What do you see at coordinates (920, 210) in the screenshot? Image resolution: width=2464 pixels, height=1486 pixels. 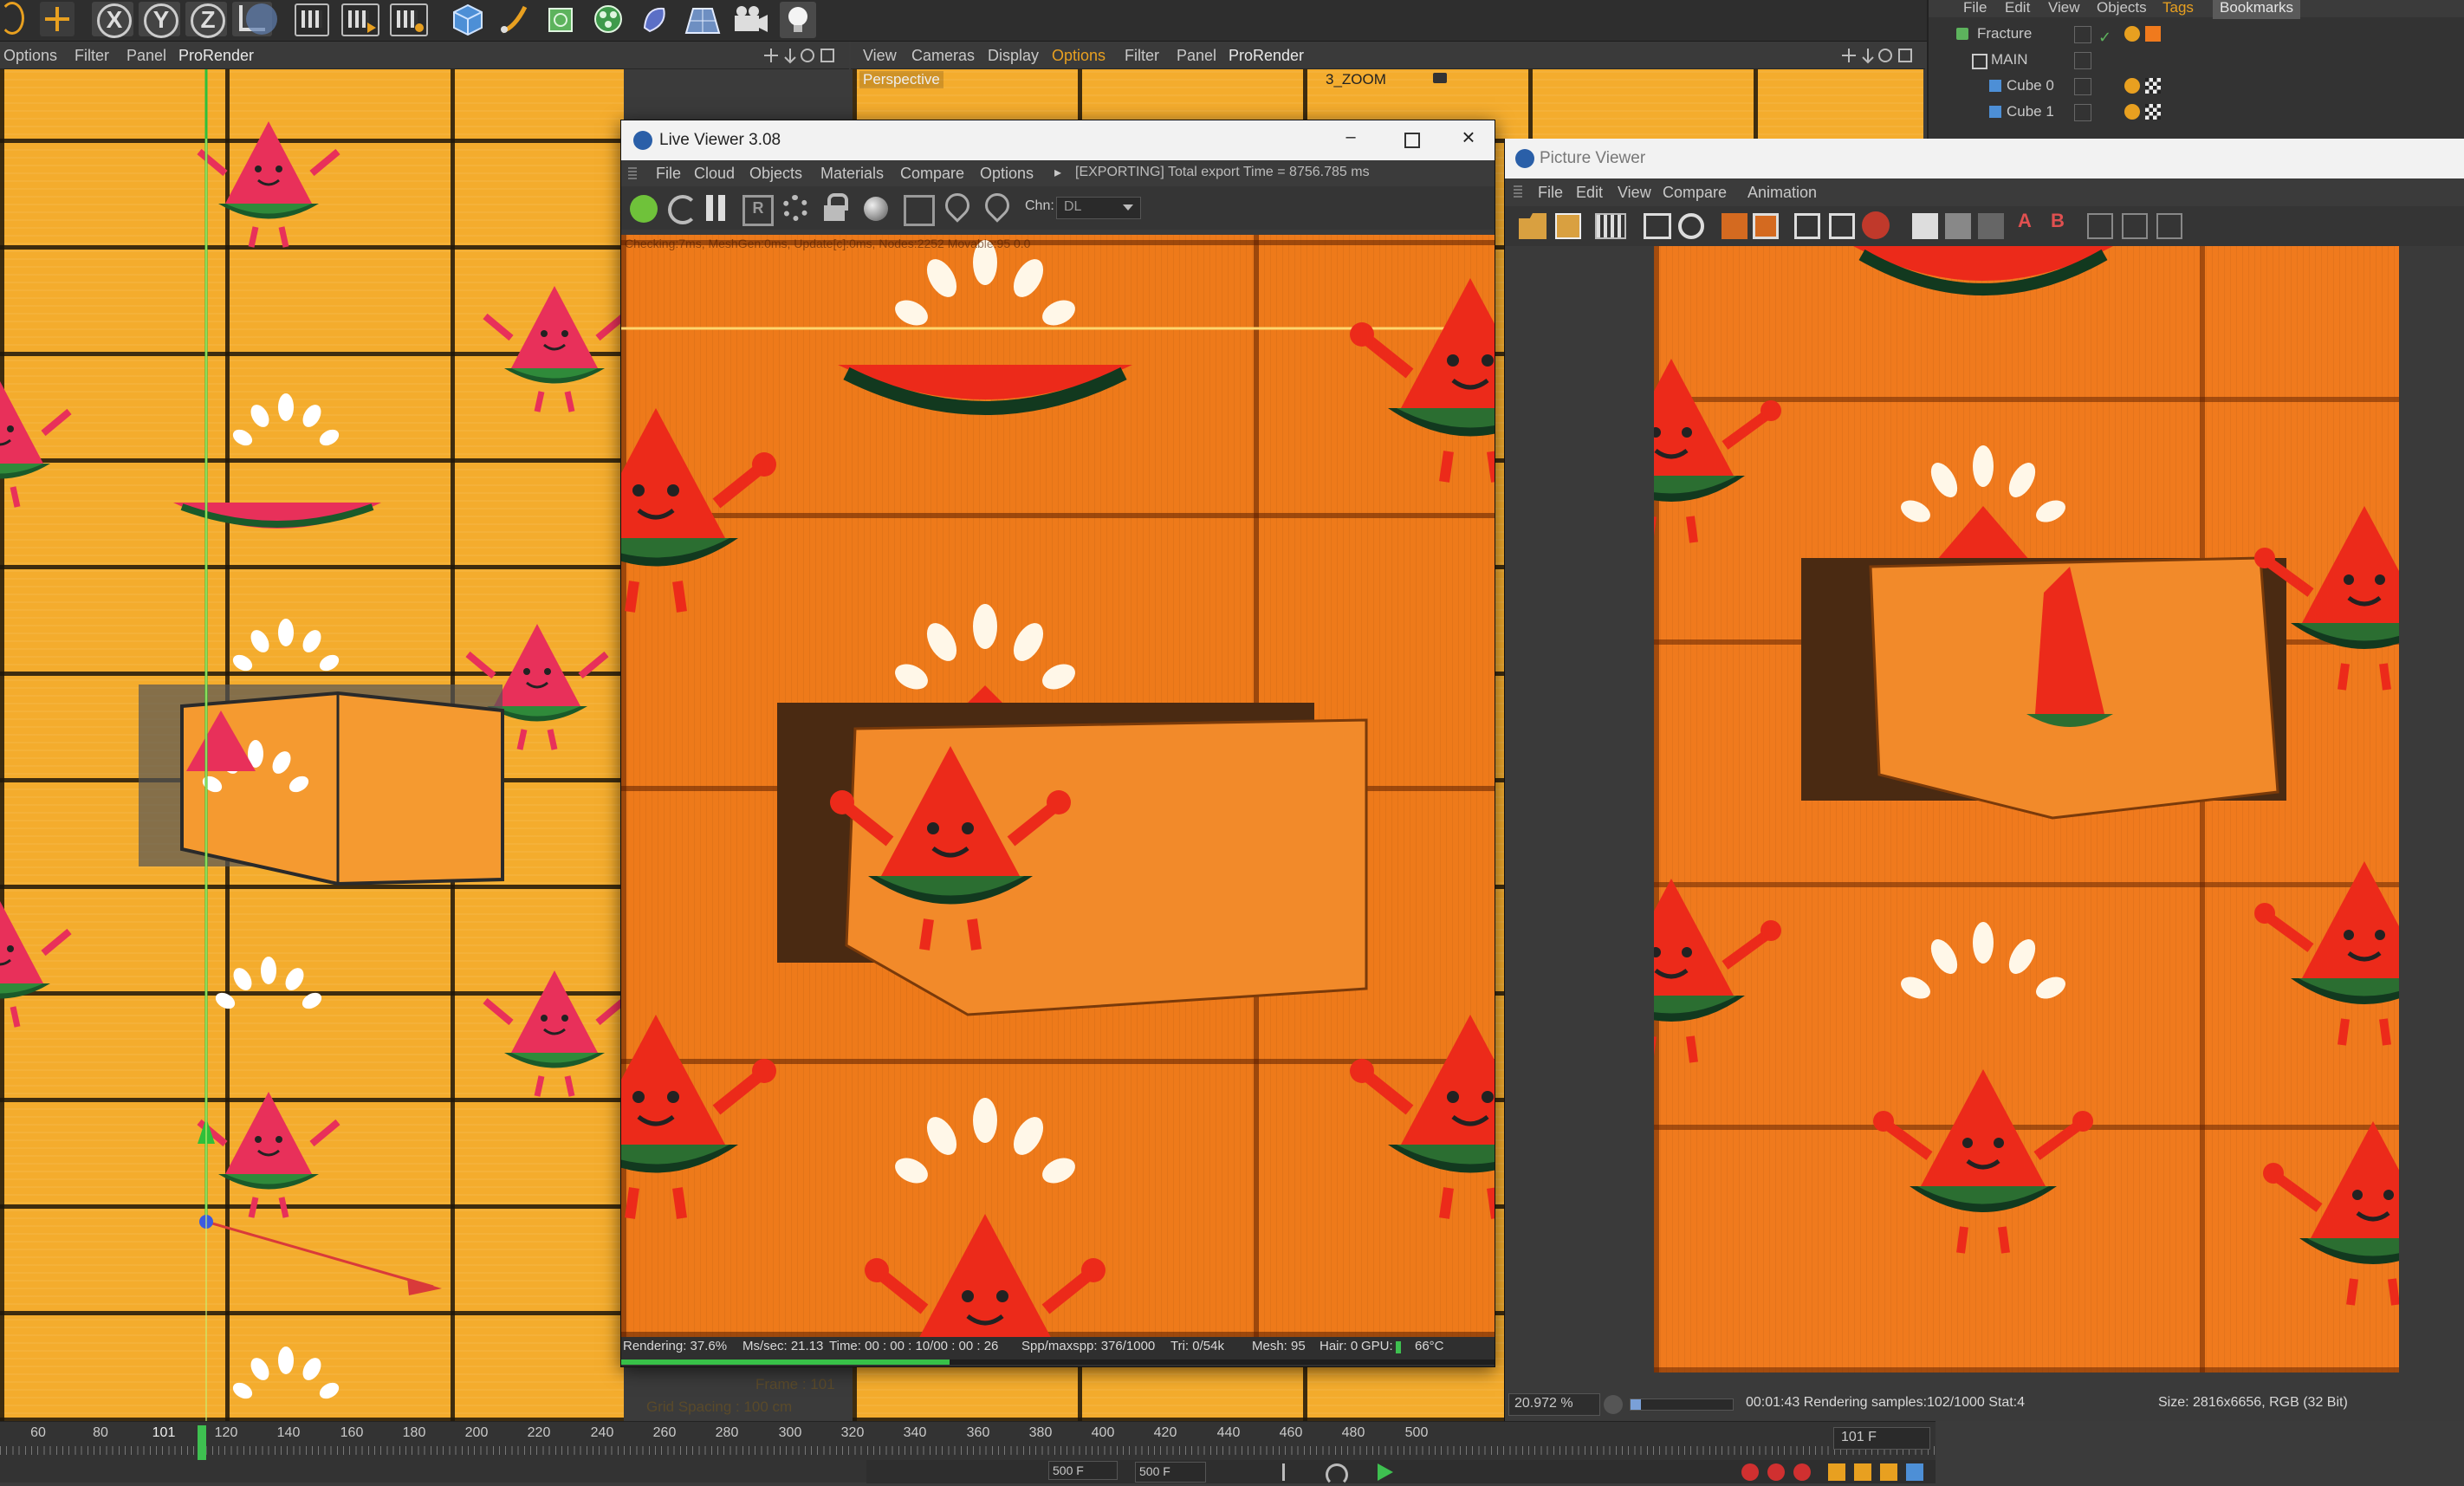 I see `viewport-frame-icon` at bounding box center [920, 210].